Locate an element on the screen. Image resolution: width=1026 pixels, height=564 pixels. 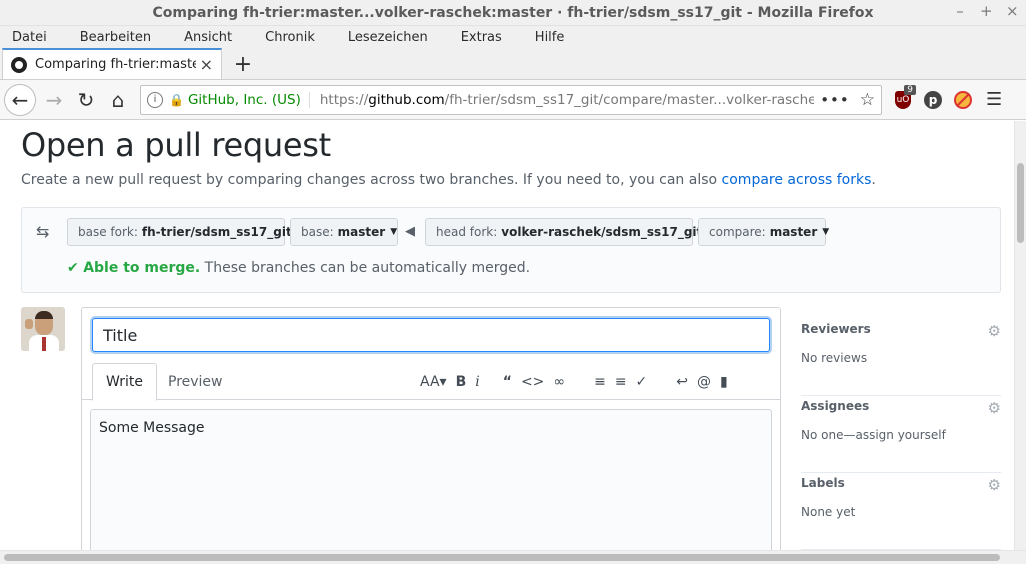
avatar-hand is located at coordinates (29, 324).